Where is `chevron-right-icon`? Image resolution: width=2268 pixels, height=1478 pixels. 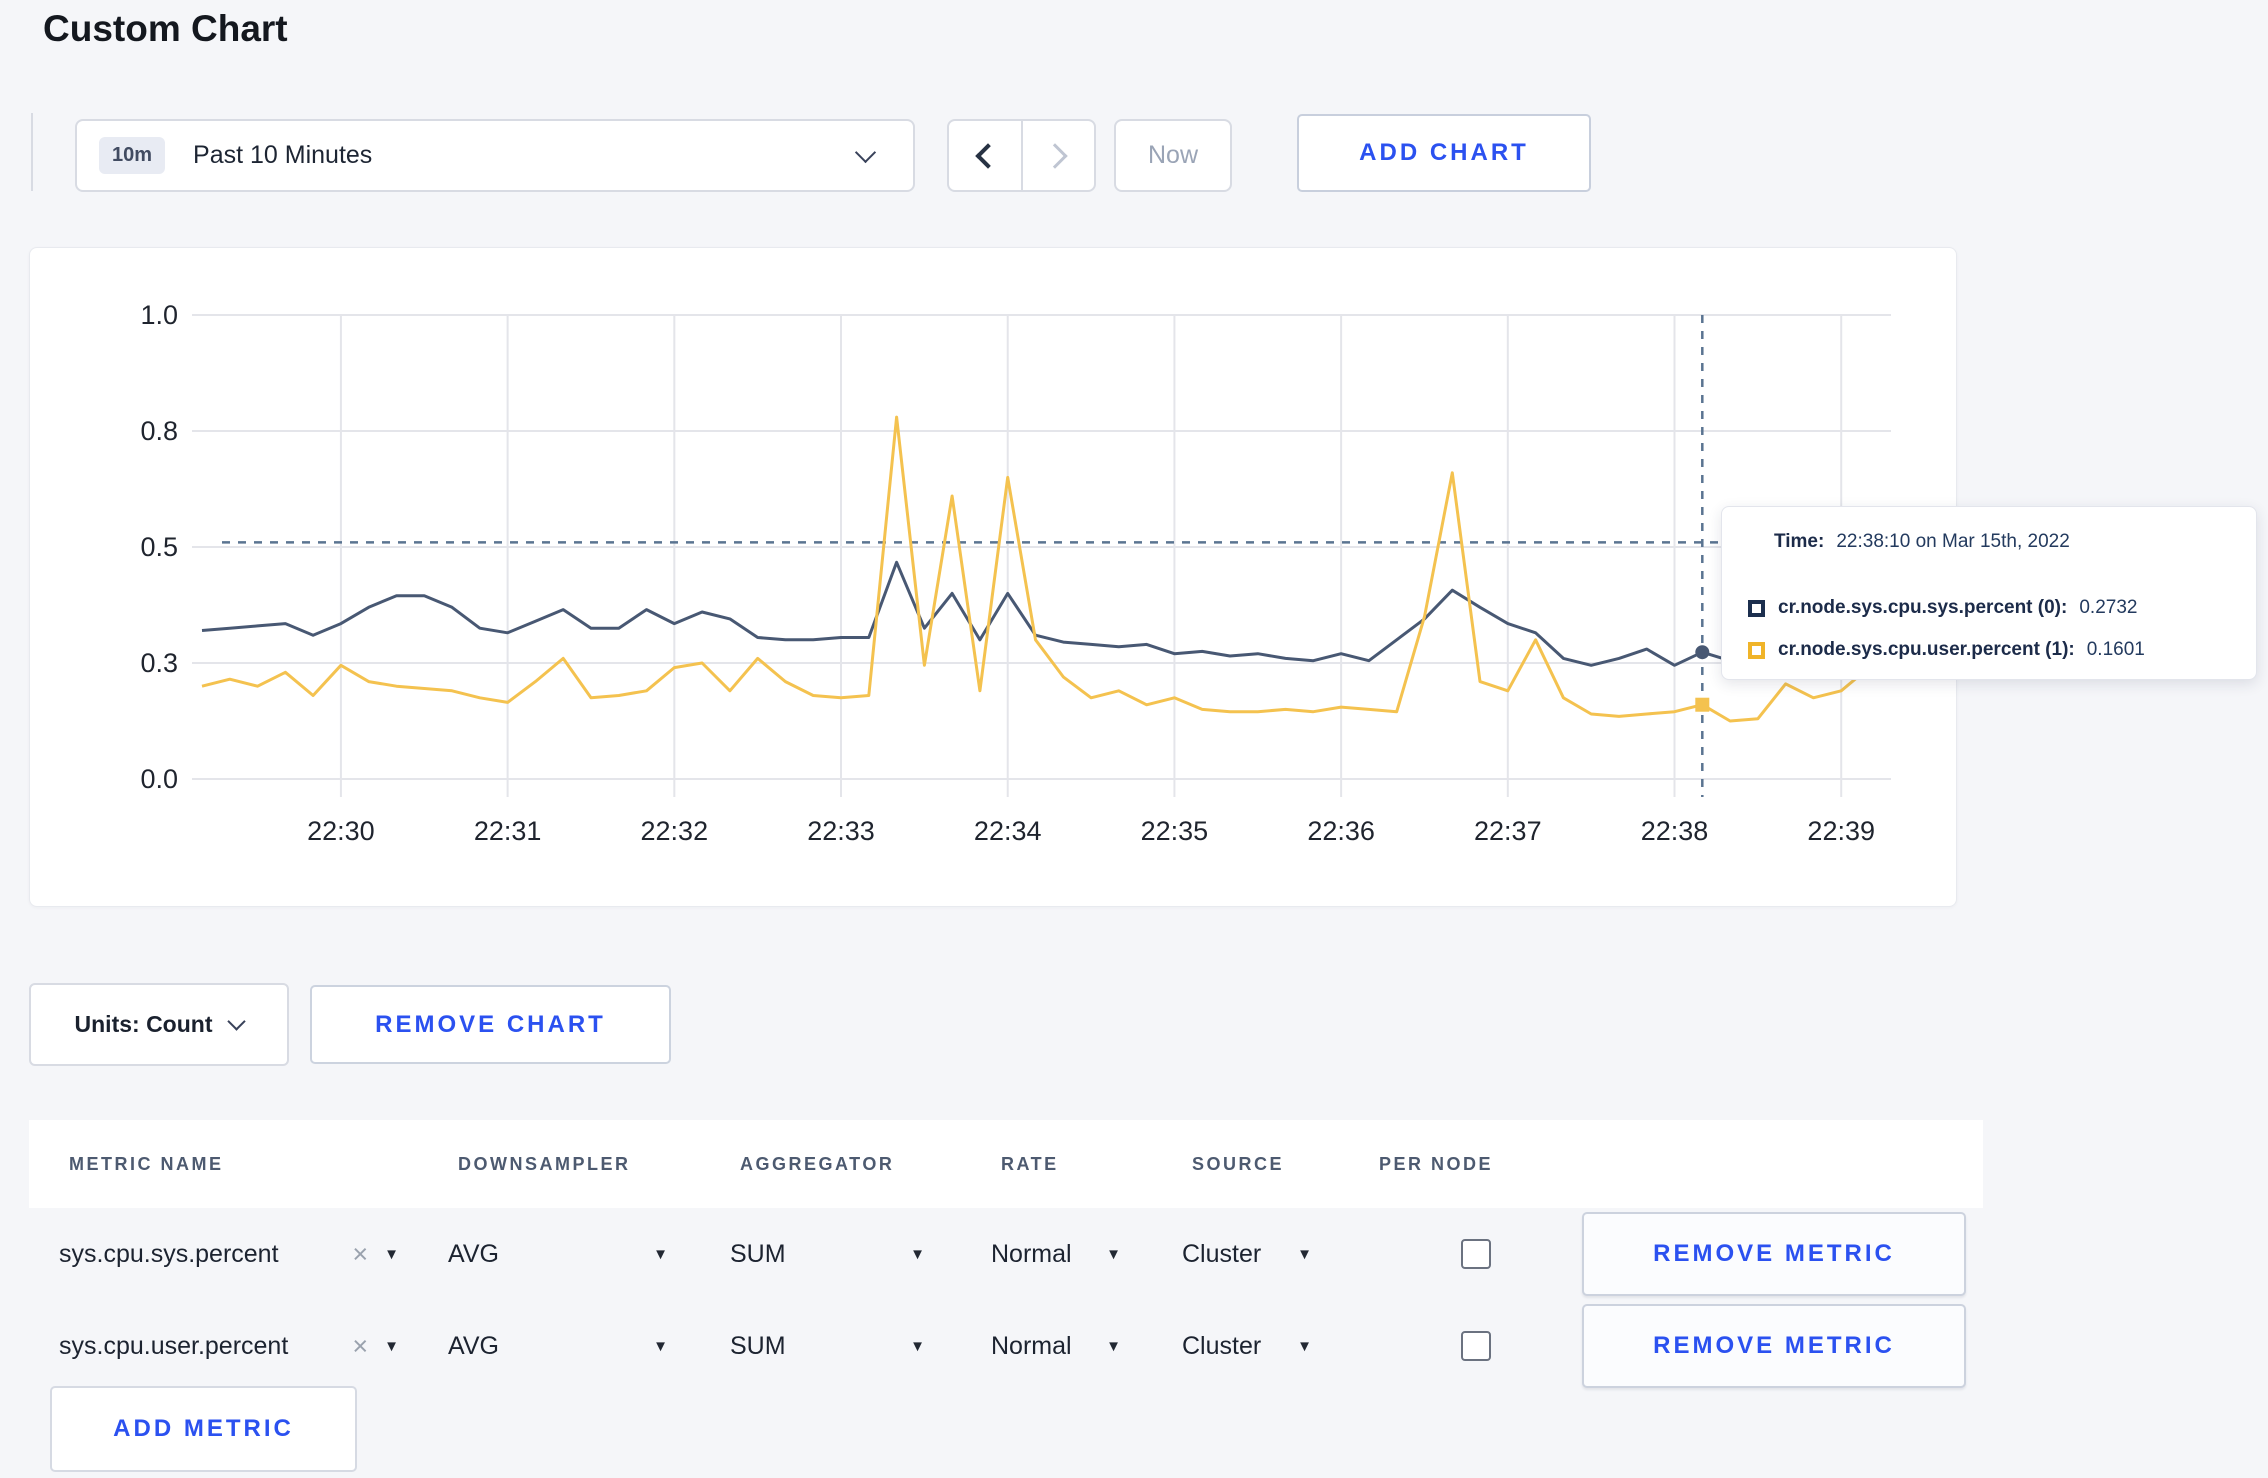
chevron-right-icon is located at coordinates (1055, 155).